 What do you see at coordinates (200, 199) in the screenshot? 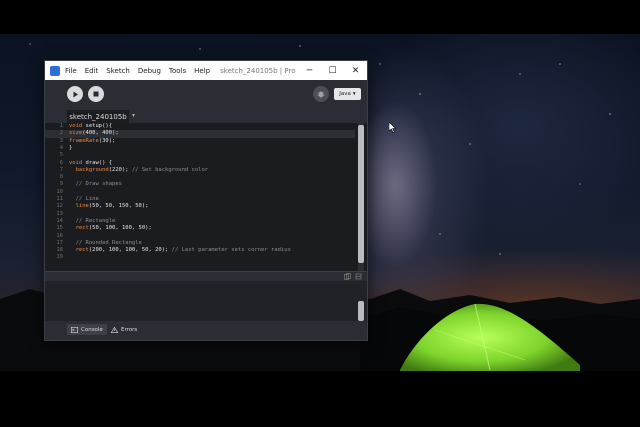
I see `code-line: 11 // Line` at bounding box center [200, 199].